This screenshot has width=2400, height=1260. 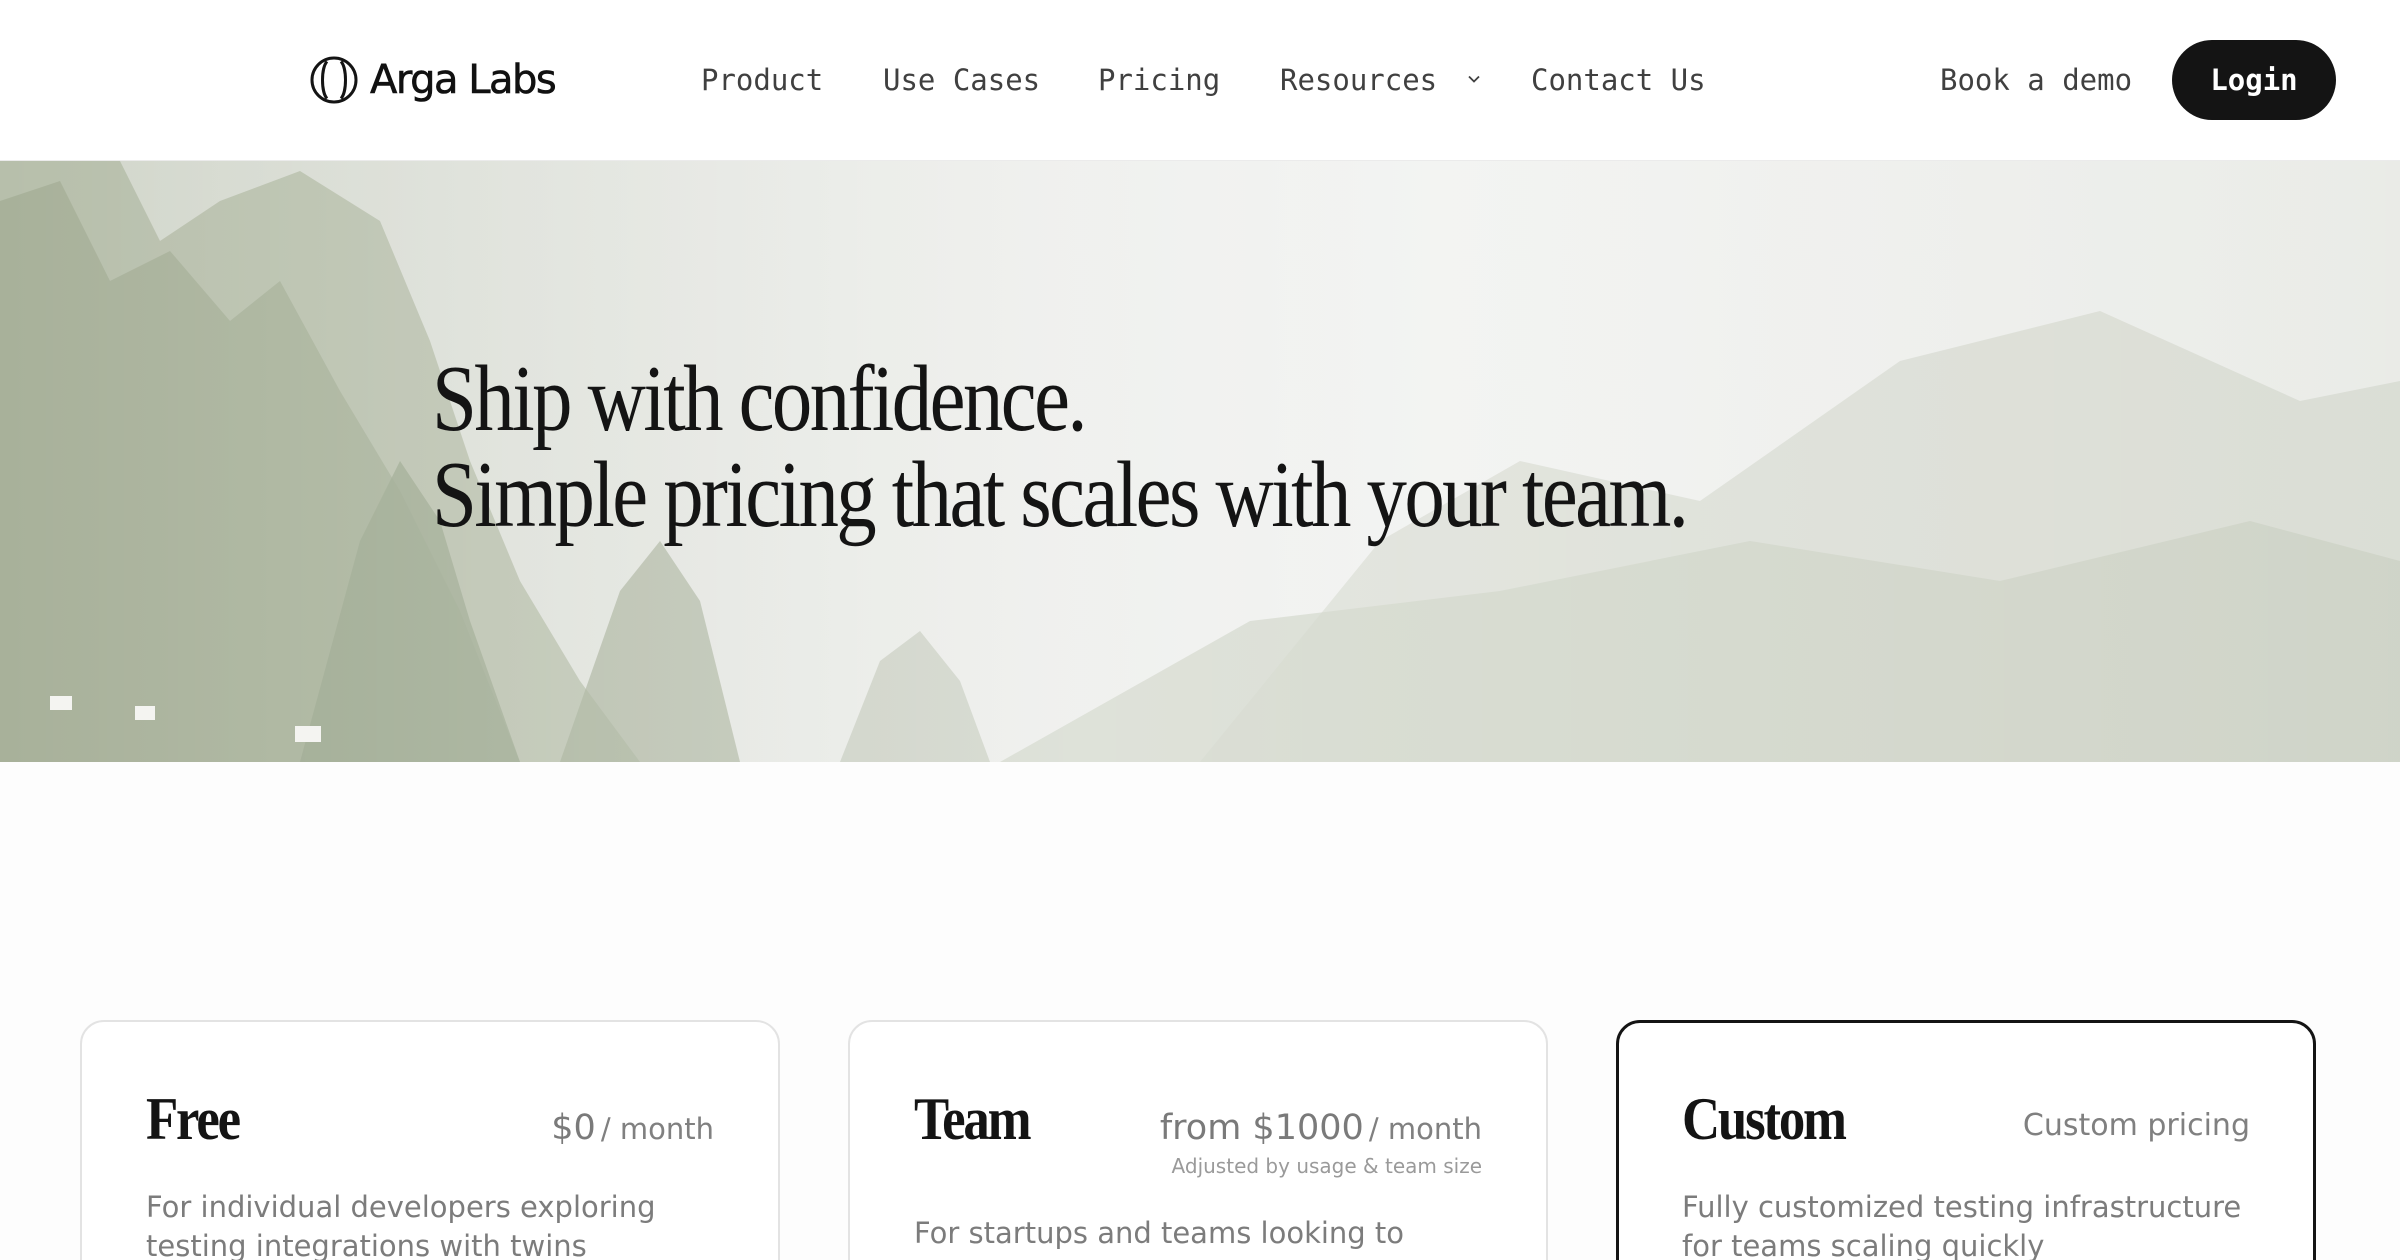 I want to click on nav-item-resources: Resources, so click(x=1380, y=80).